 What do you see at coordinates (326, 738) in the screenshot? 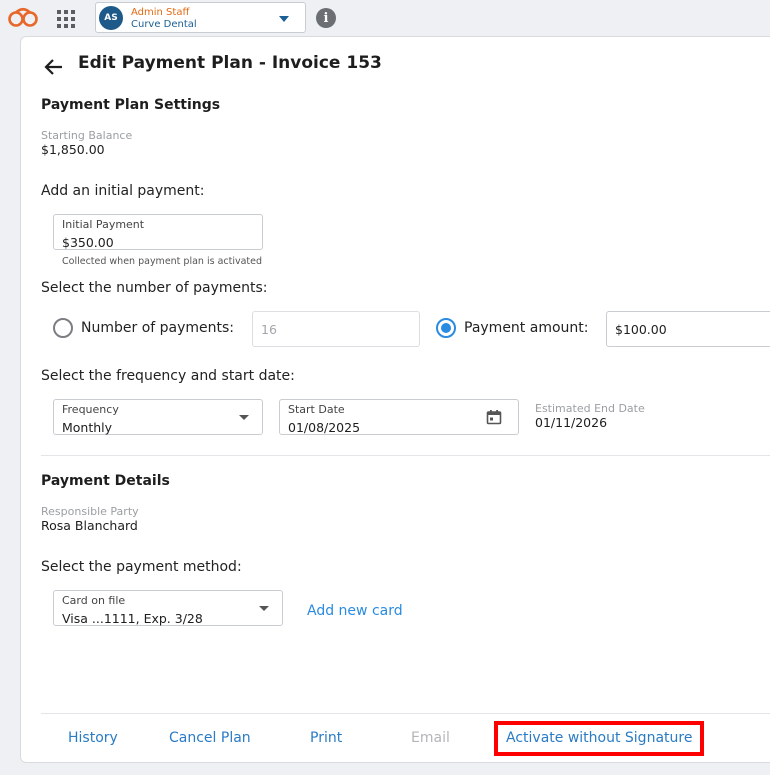
I see `print-button: Print` at bounding box center [326, 738].